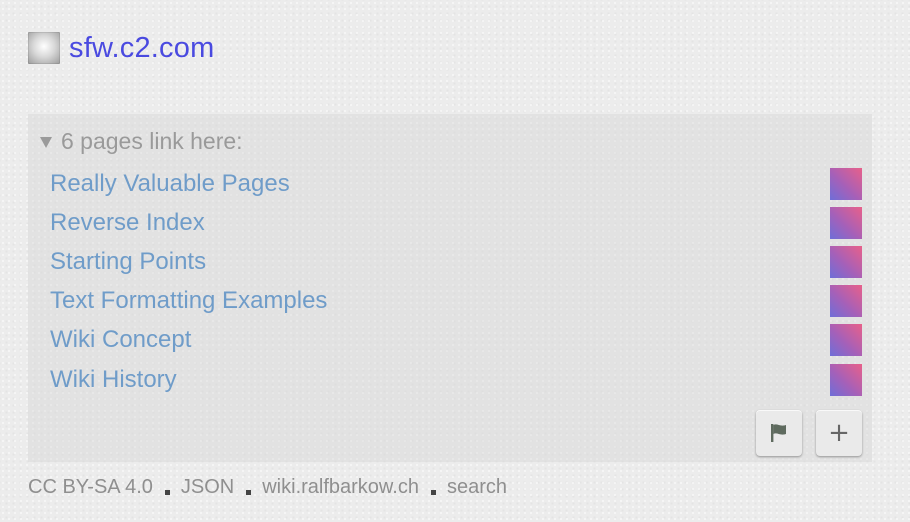 The height and width of the screenshot is (522, 910). Describe the element at coordinates (44, 48) in the screenshot. I see `site-favicon-icon` at that location.